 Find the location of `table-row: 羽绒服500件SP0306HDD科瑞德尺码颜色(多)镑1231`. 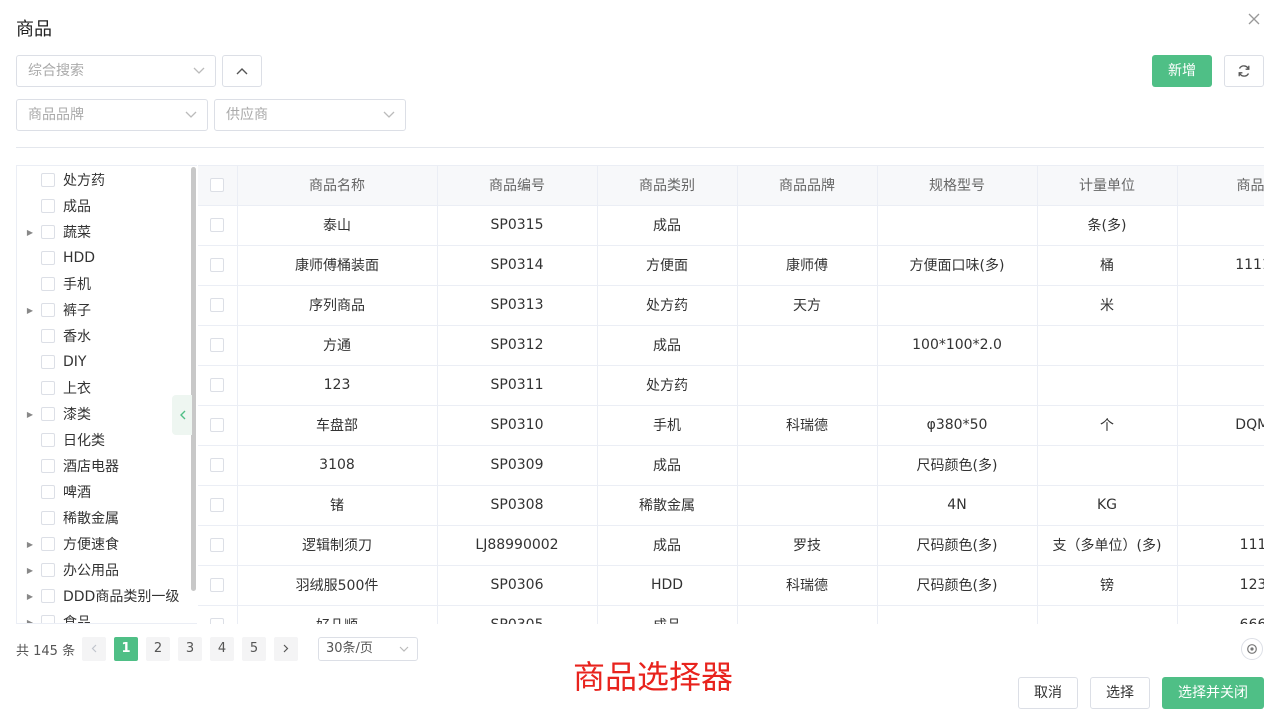

table-row: 羽绒服500件SP0306HDD科瑞德尺码颜色(多)镑1231 is located at coordinates (731, 585).